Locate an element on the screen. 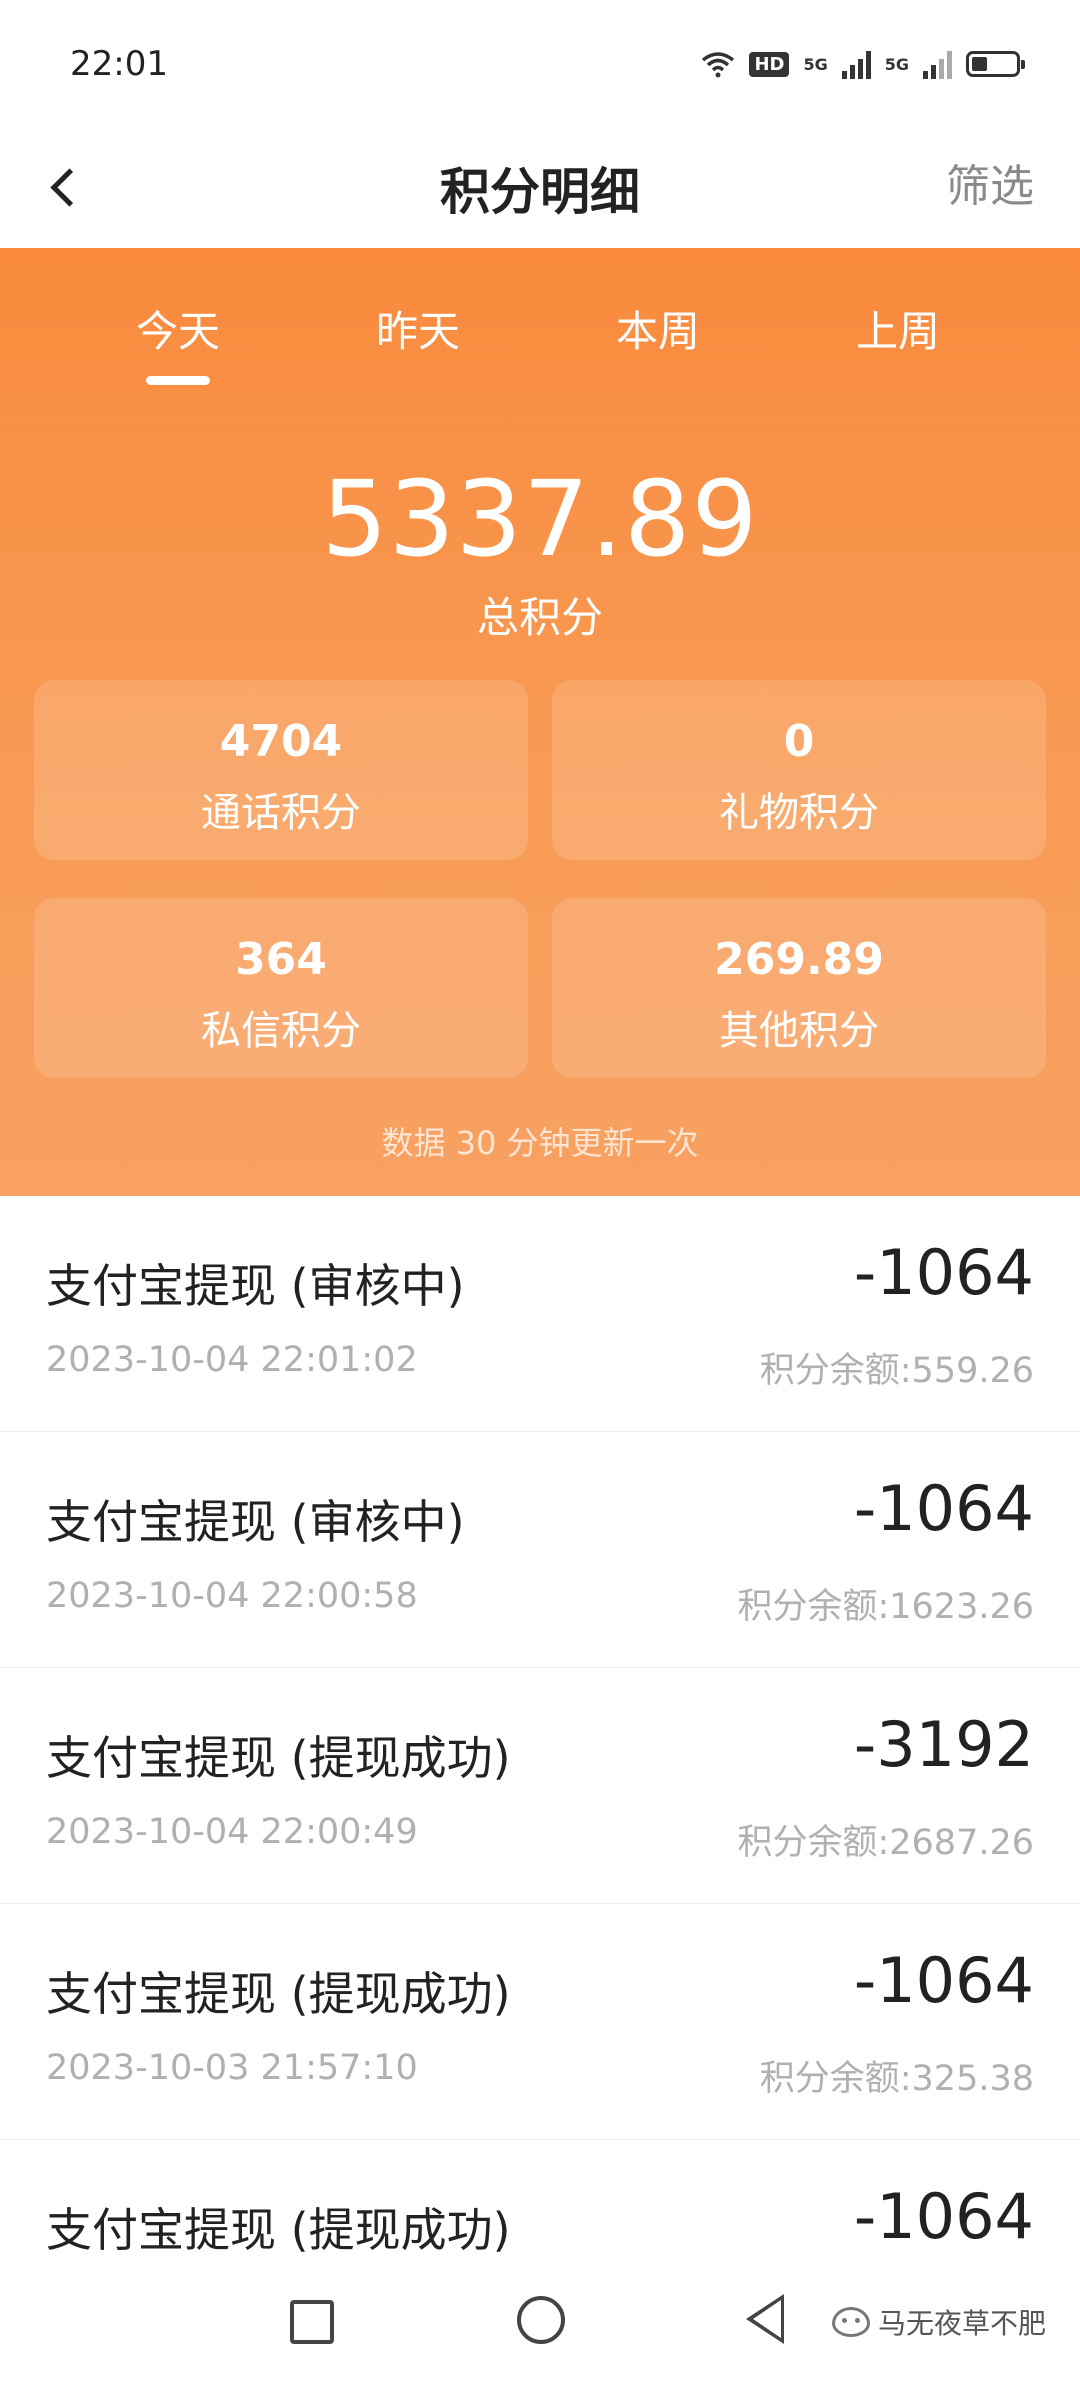  gift-points-card: 0 礼物积分 is located at coordinates (799, 770).